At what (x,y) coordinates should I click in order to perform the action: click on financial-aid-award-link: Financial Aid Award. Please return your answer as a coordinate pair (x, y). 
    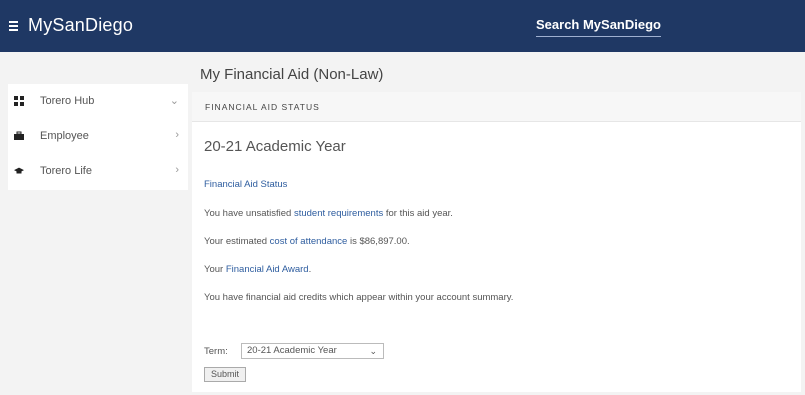
    Looking at the image, I should click on (267, 269).